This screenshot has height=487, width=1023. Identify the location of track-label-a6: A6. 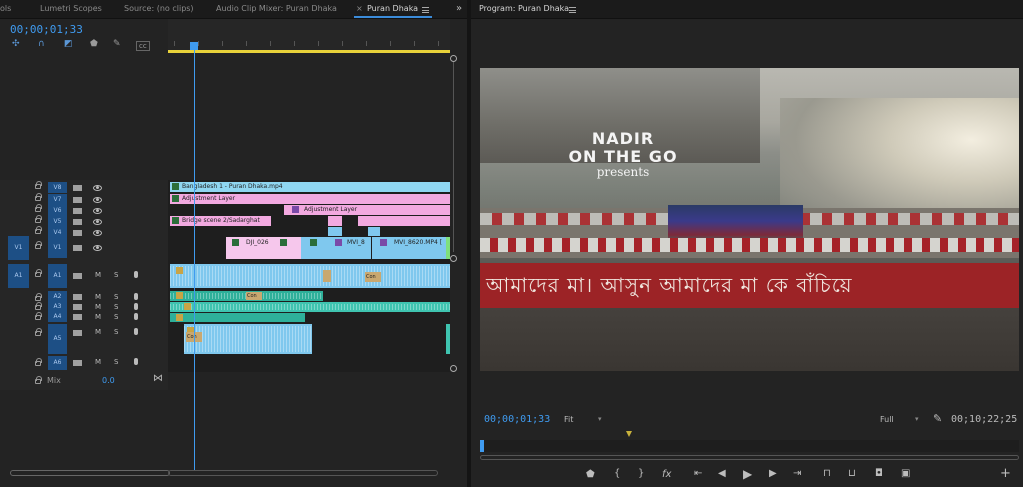
(57, 363).